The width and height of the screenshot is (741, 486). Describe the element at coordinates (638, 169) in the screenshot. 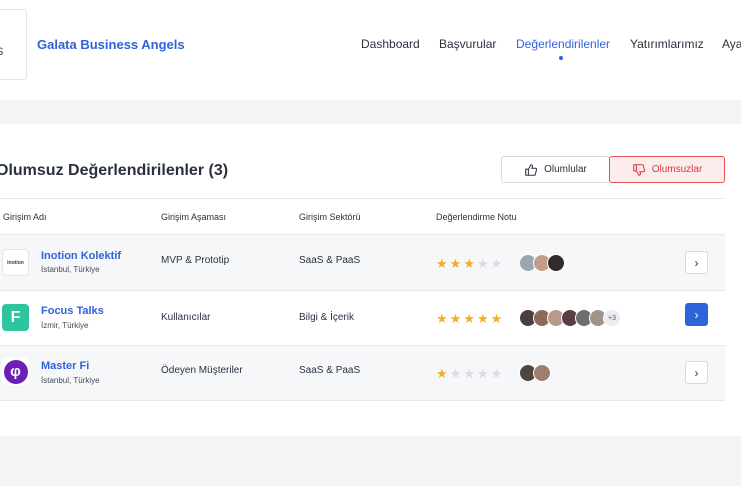

I see `thumbs-down-icon` at that location.